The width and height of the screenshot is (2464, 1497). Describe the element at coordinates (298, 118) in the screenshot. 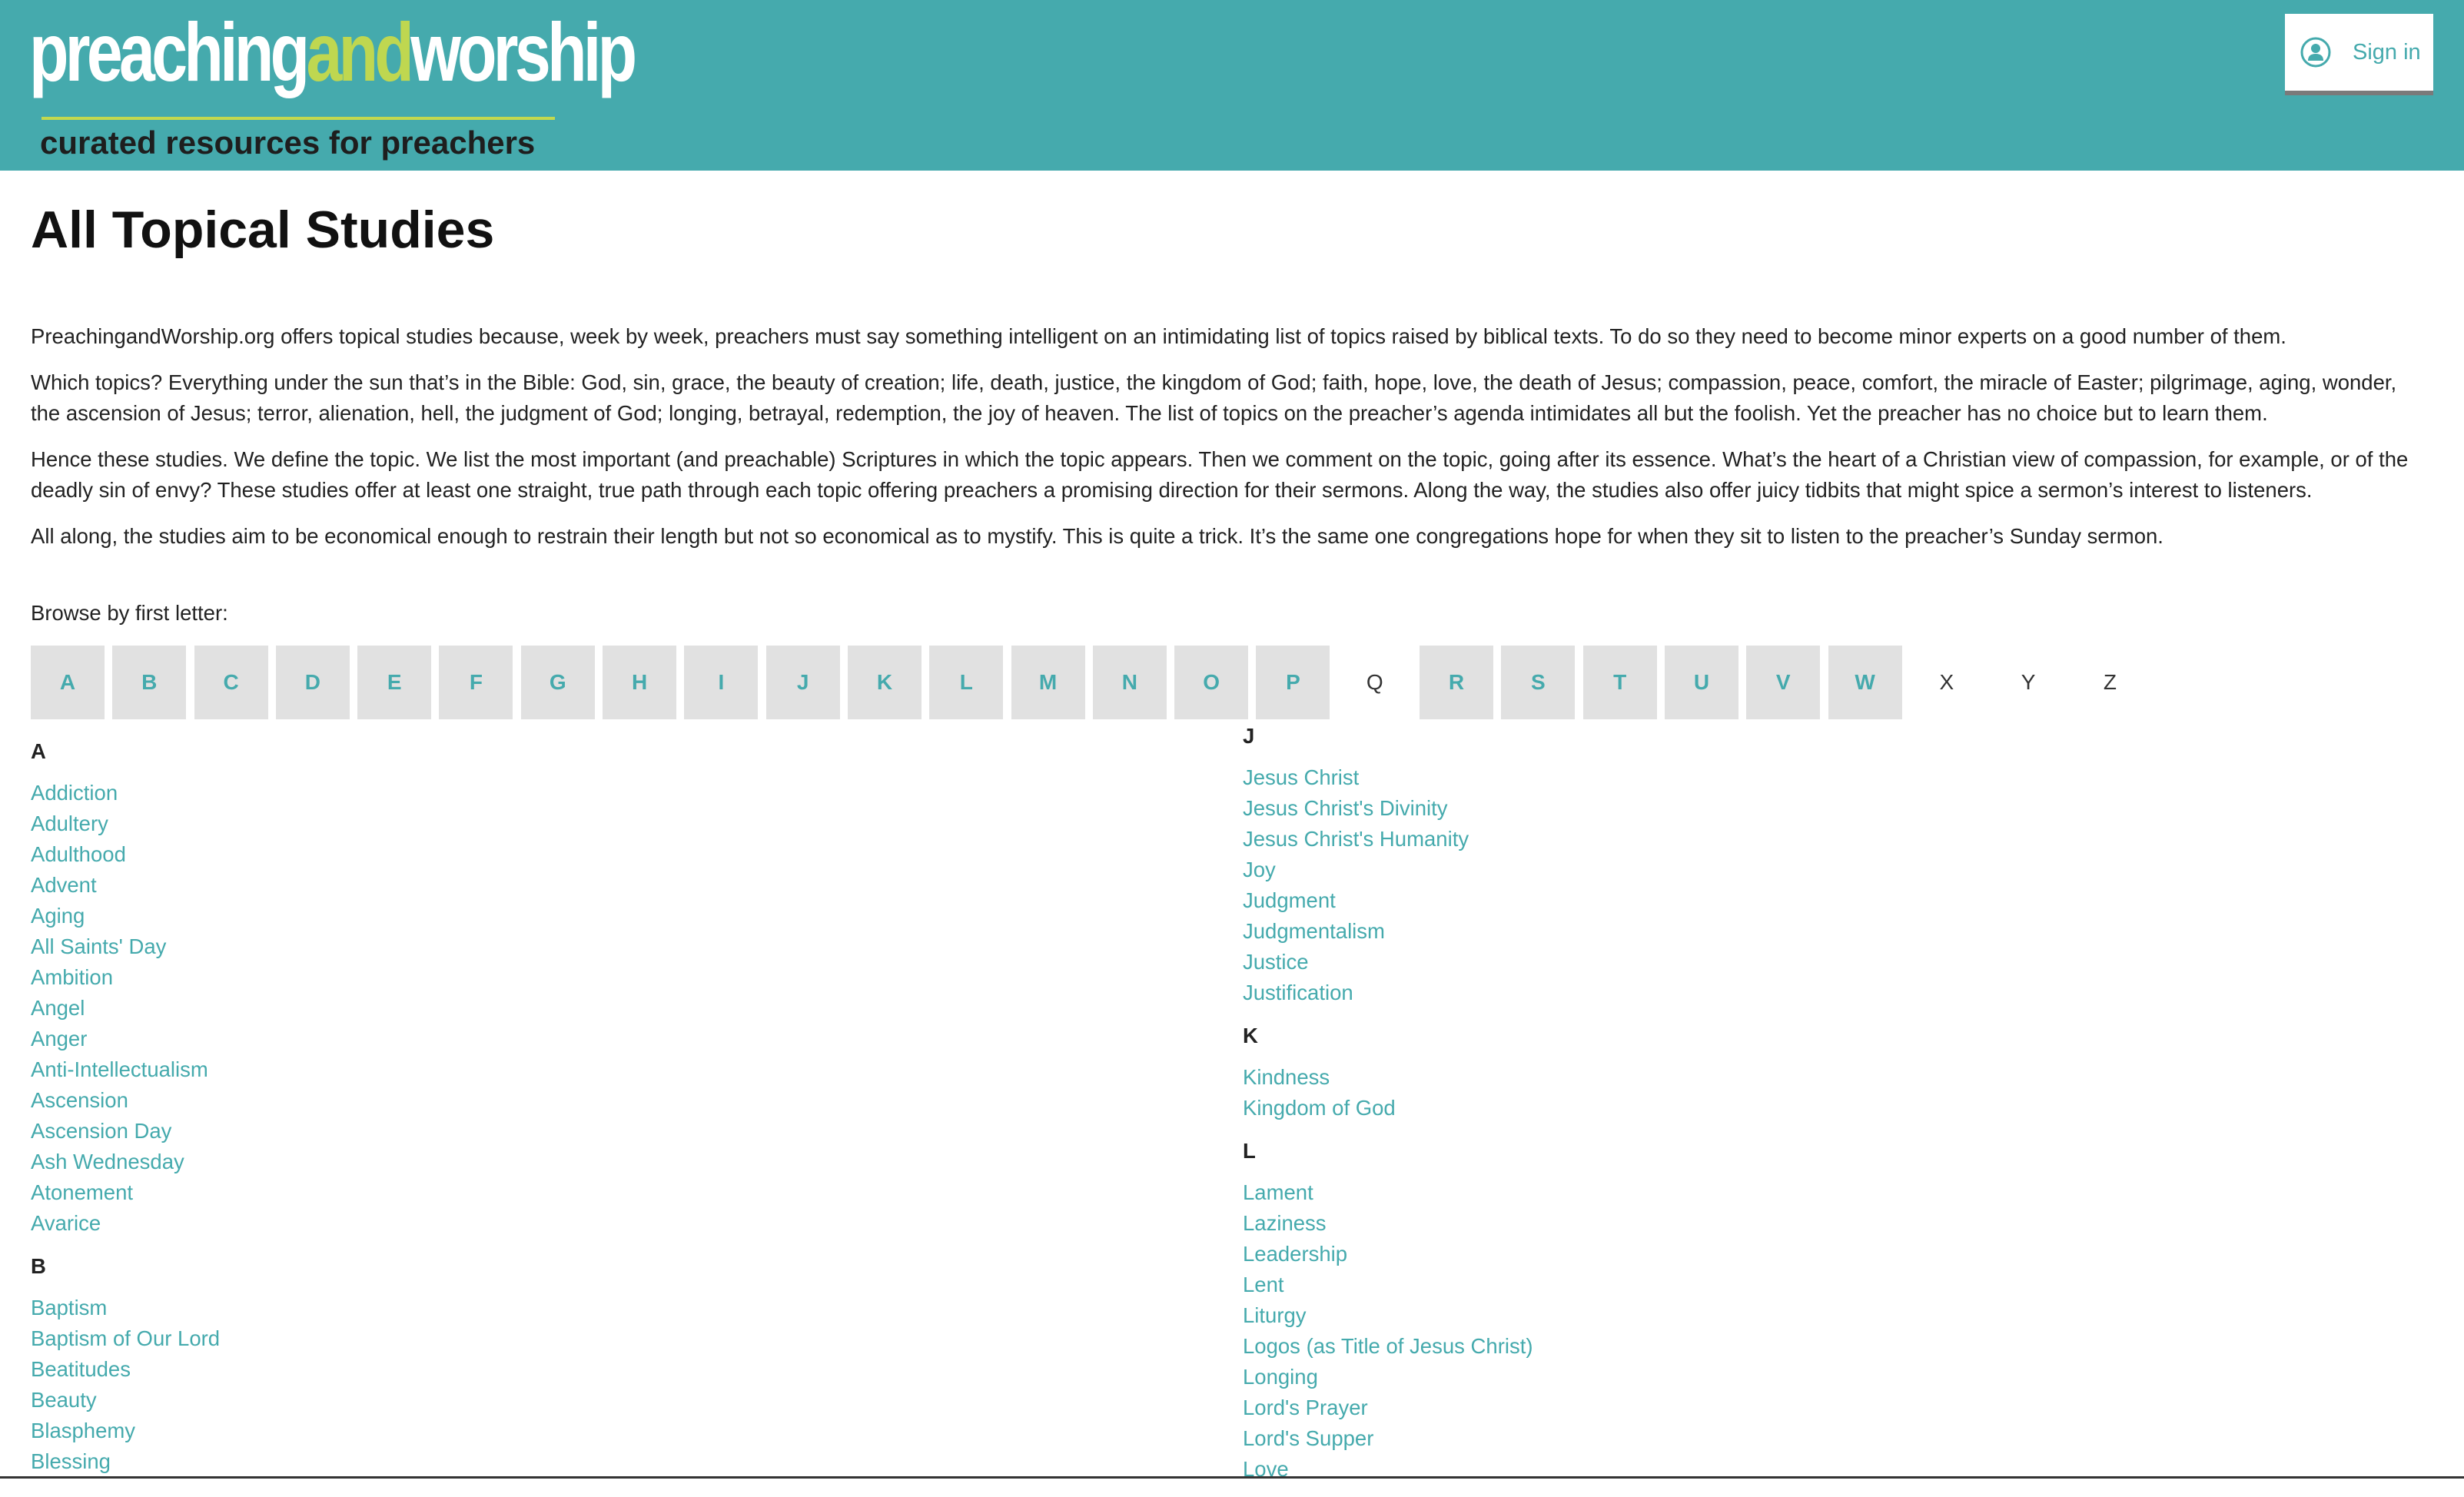

I see `logo-divider` at that location.